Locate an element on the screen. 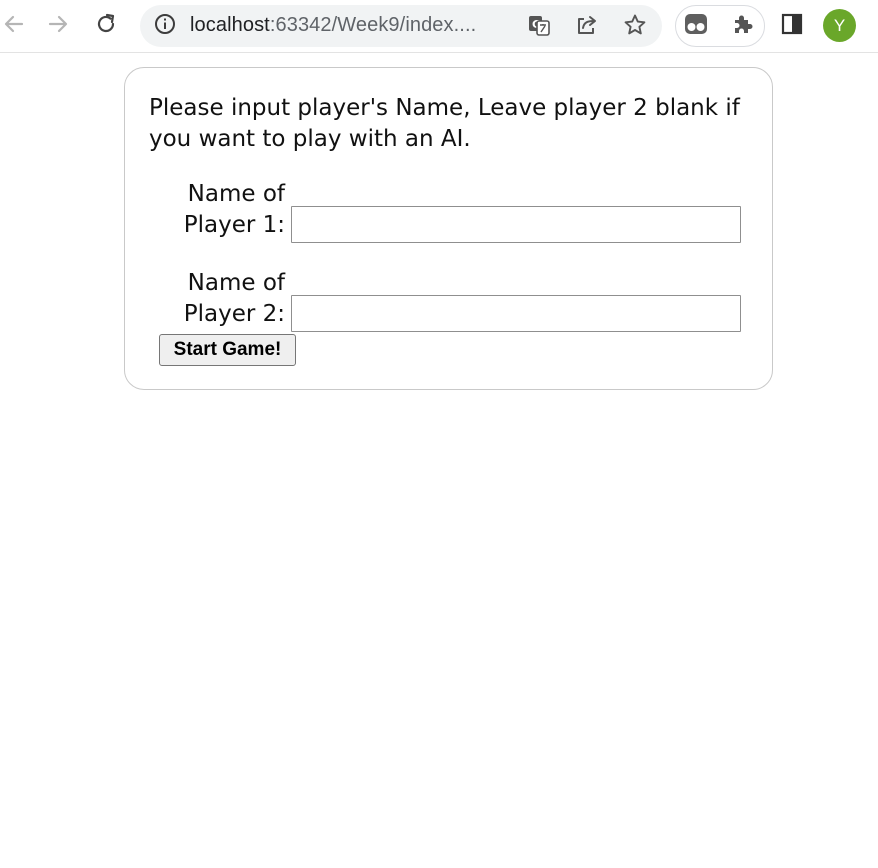  player2-label-line2: Player 2: is located at coordinates (234, 314).